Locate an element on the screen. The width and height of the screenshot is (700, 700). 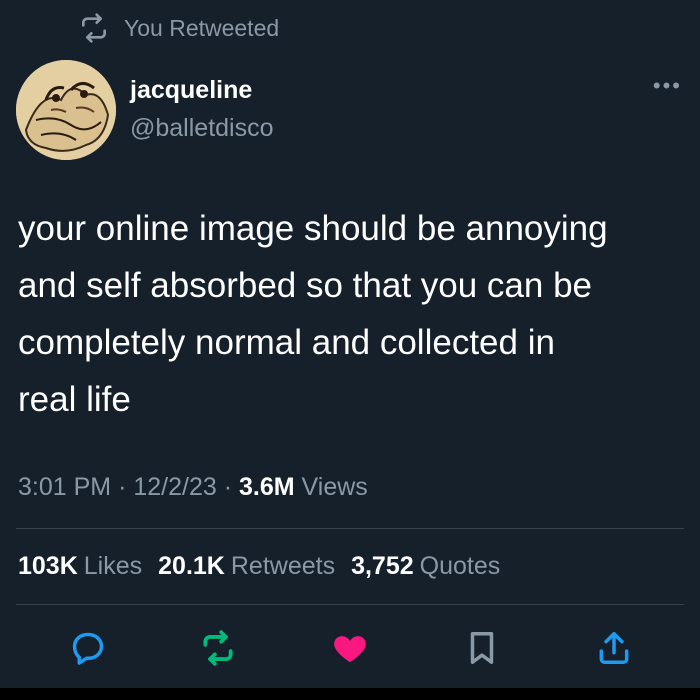
engagement-stats: 103K Likes 20.1K Retweets 3,752 Quotes is located at coordinates (259, 566).